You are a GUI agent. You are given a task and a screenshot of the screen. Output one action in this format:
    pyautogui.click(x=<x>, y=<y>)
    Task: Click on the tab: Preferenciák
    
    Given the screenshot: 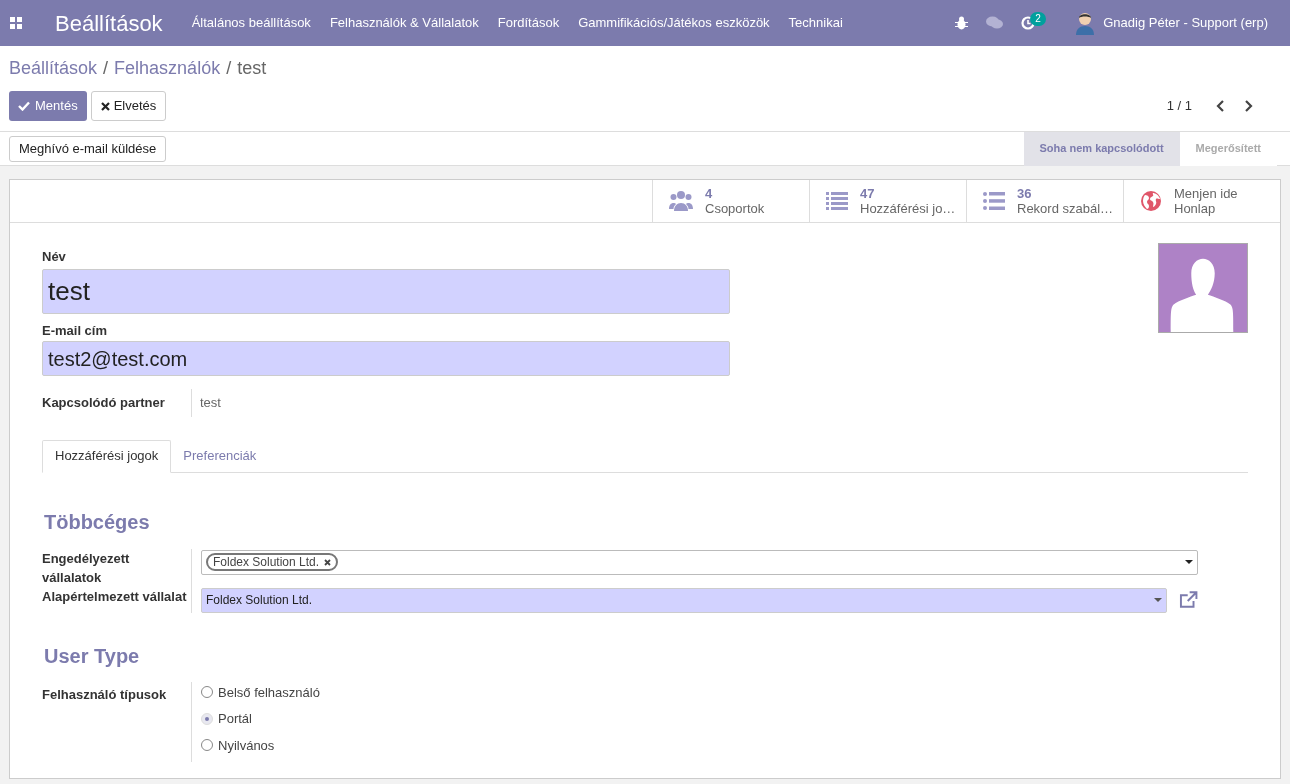 What is the action you would take?
    pyautogui.click(x=220, y=455)
    